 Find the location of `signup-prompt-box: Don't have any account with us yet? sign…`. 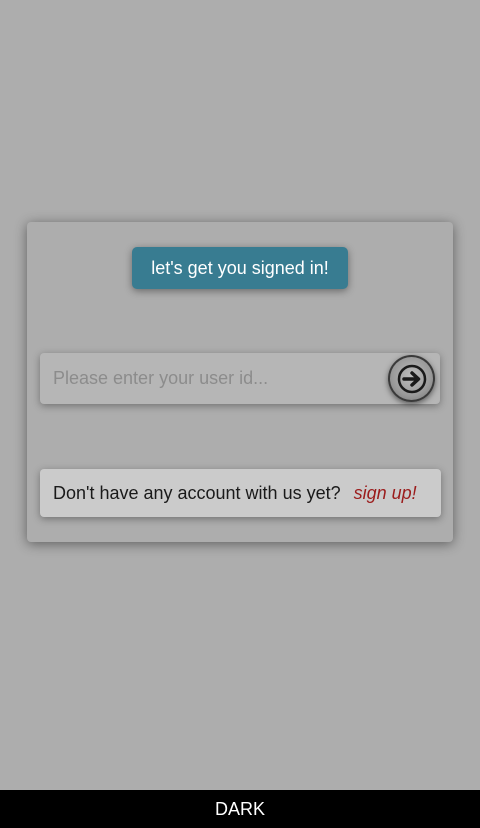

signup-prompt-box: Don't have any account with us yet? sign… is located at coordinates (240, 493).